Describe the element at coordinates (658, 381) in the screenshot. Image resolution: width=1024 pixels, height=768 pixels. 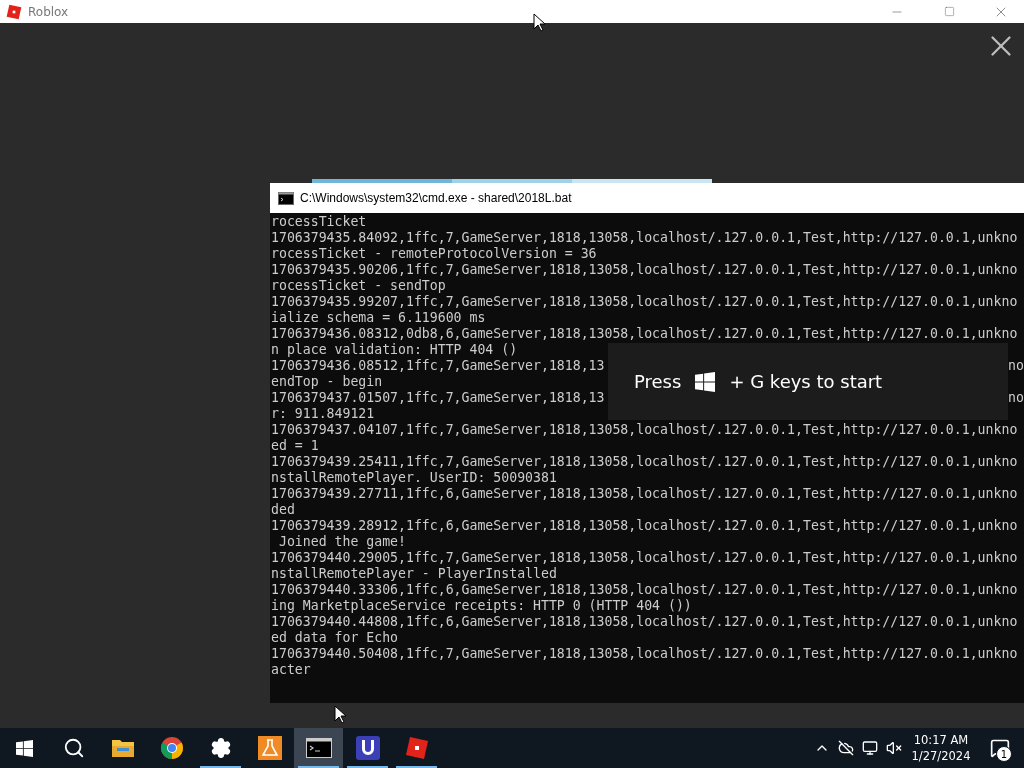
I see `toast-text: Press` at that location.